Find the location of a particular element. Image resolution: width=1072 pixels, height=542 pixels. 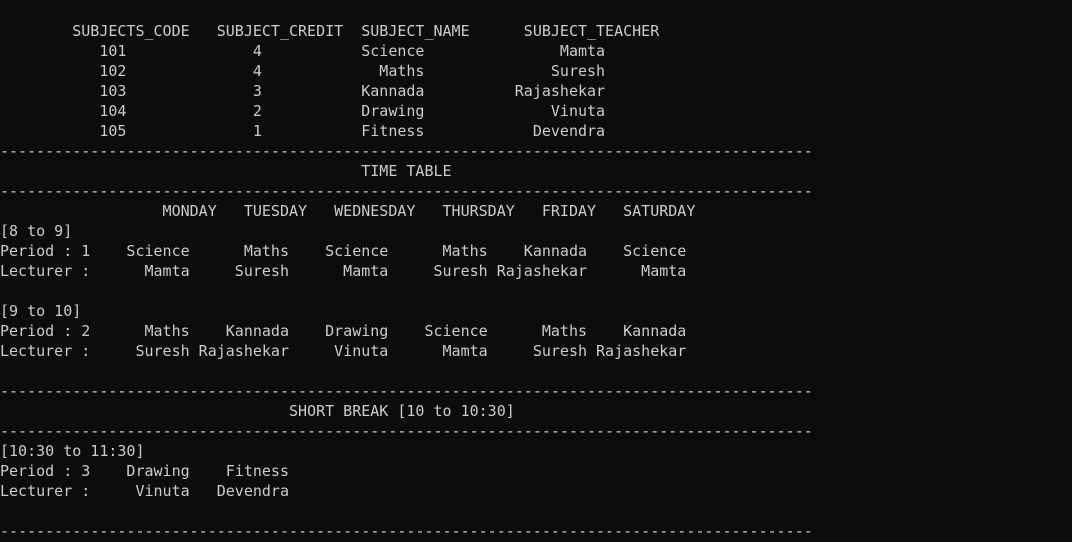

period-3-lecturers: Lecturer : Vinuta Devendra is located at coordinates (144, 491).